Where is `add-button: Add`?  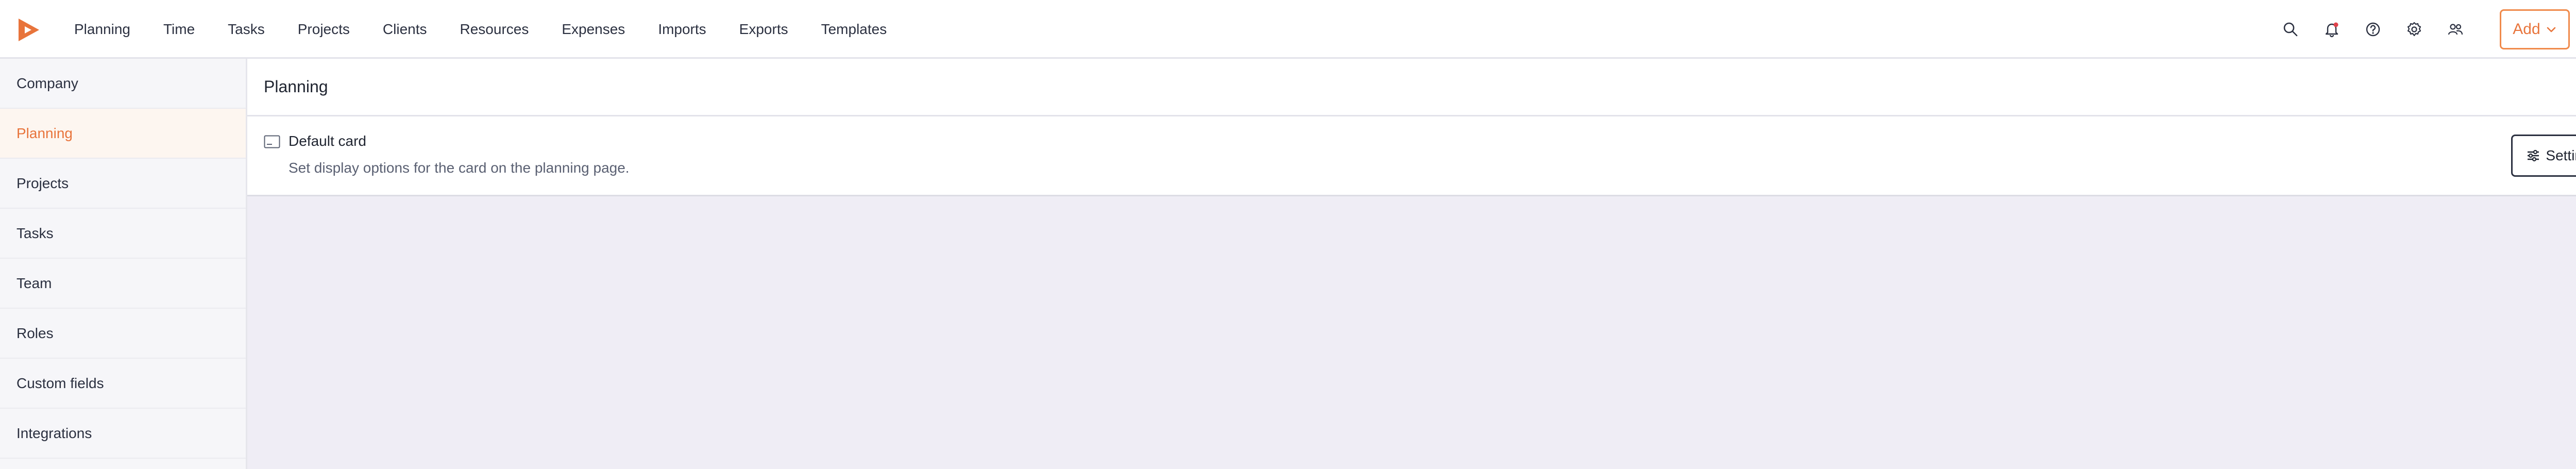 add-button: Add is located at coordinates (2535, 29).